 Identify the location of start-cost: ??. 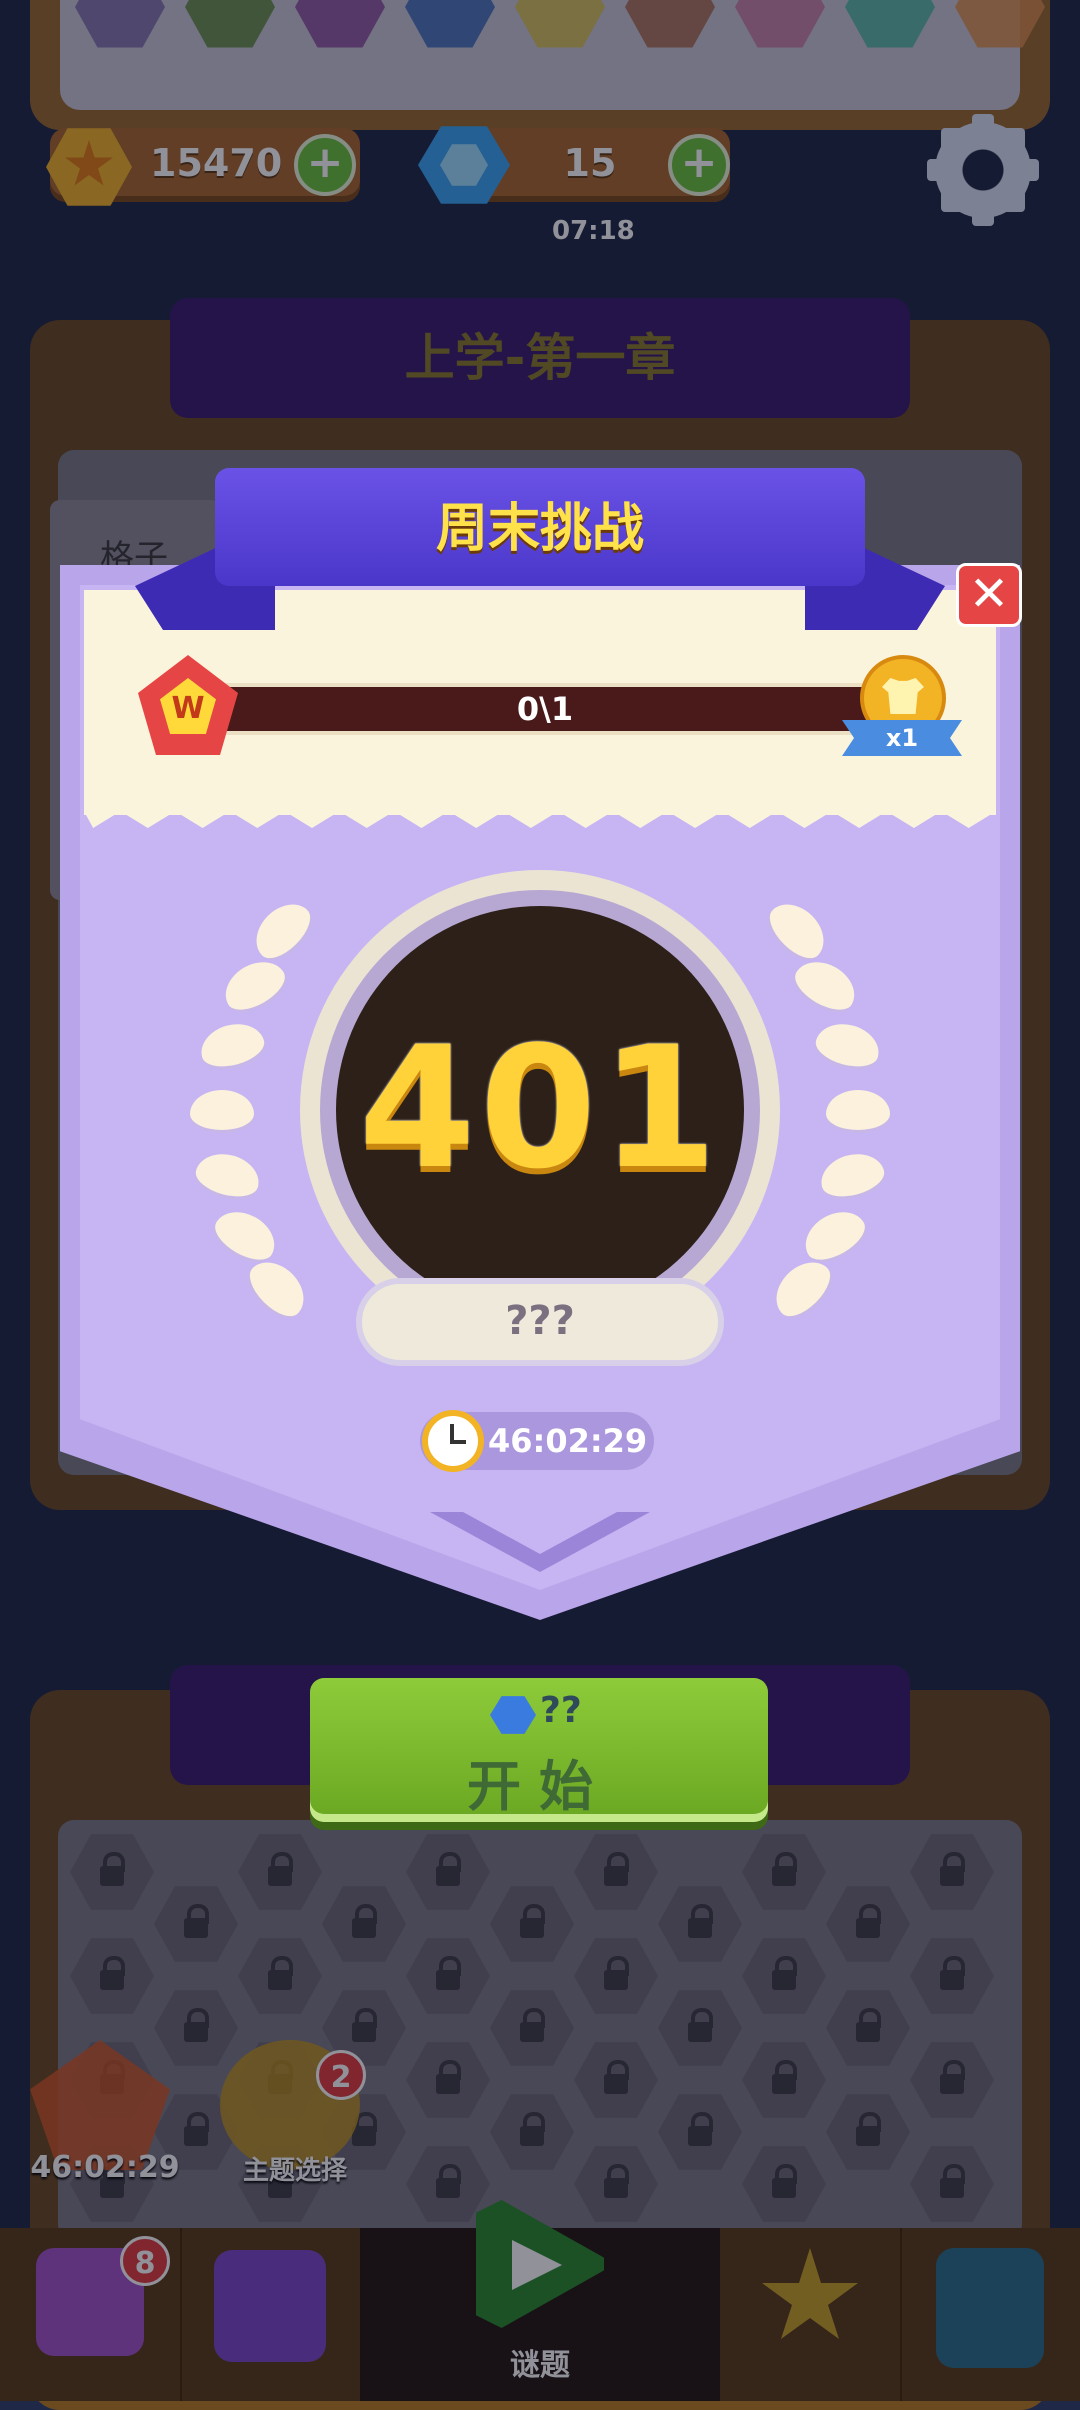
(561, 1710).